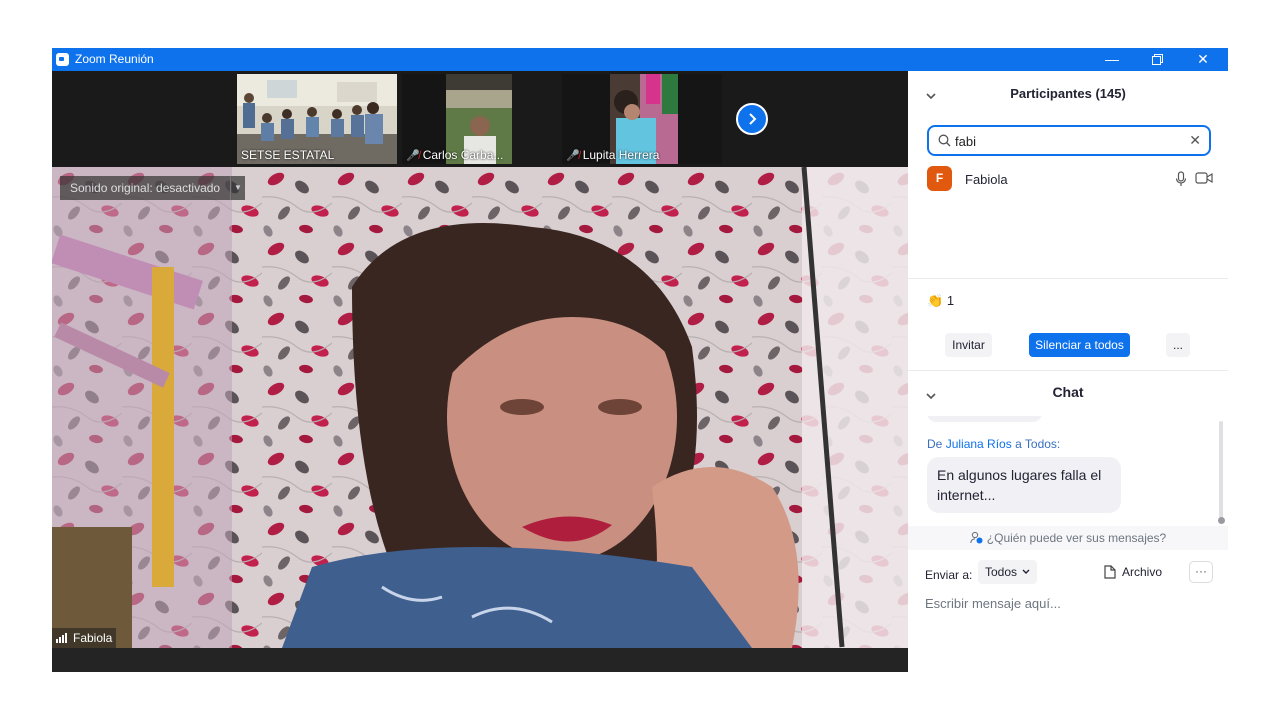  I want to click on who-can-see-messages-link: ¿Quién puede ver sus mensajes?, so click(1068, 538).